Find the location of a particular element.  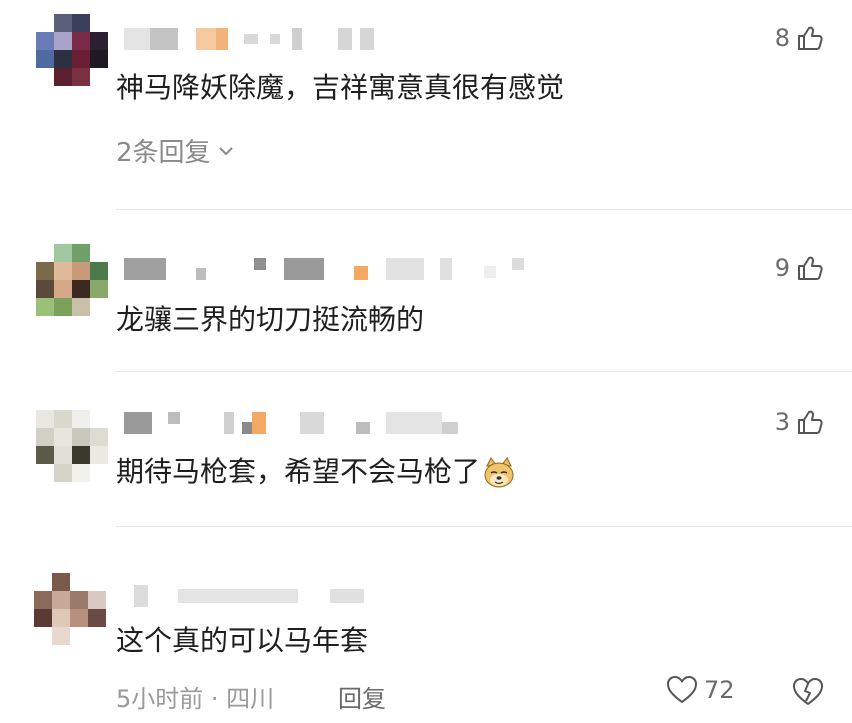

chevron-down-icon is located at coordinates (225, 150).